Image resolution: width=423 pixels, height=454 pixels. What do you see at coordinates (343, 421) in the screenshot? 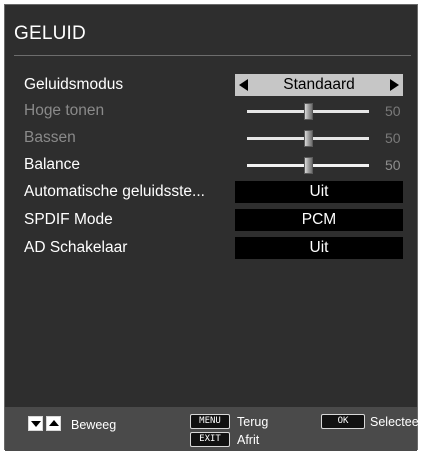
I see `ok-key-icon: OK` at bounding box center [343, 421].